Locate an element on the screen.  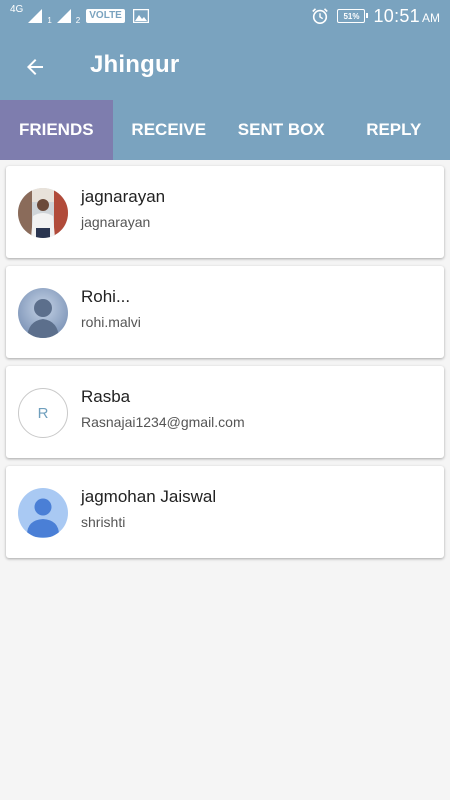
status-bar-right: 51% 10:51 AM is located at coordinates (375, 16).